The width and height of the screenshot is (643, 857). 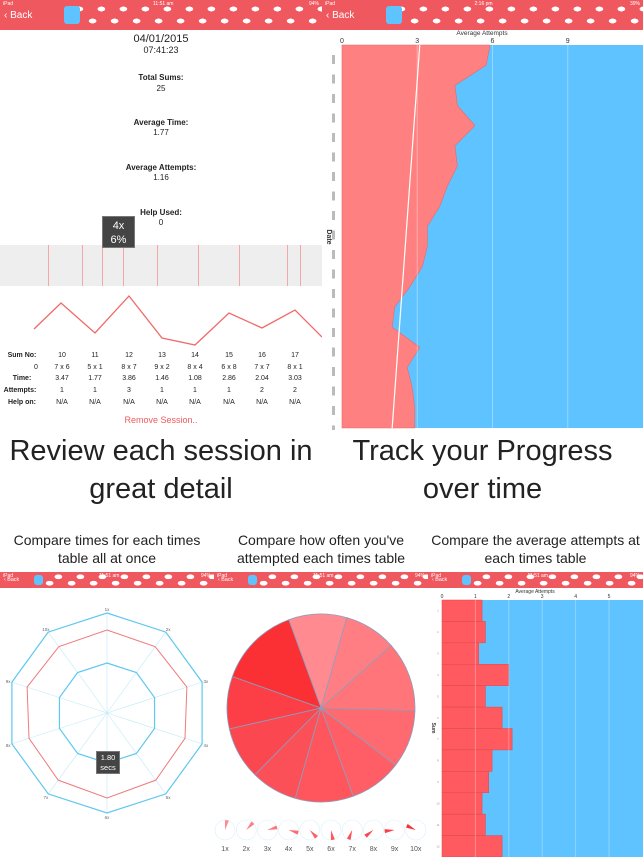 What do you see at coordinates (62, 378) in the screenshot?
I see `cell-time: 3.47` at bounding box center [62, 378].